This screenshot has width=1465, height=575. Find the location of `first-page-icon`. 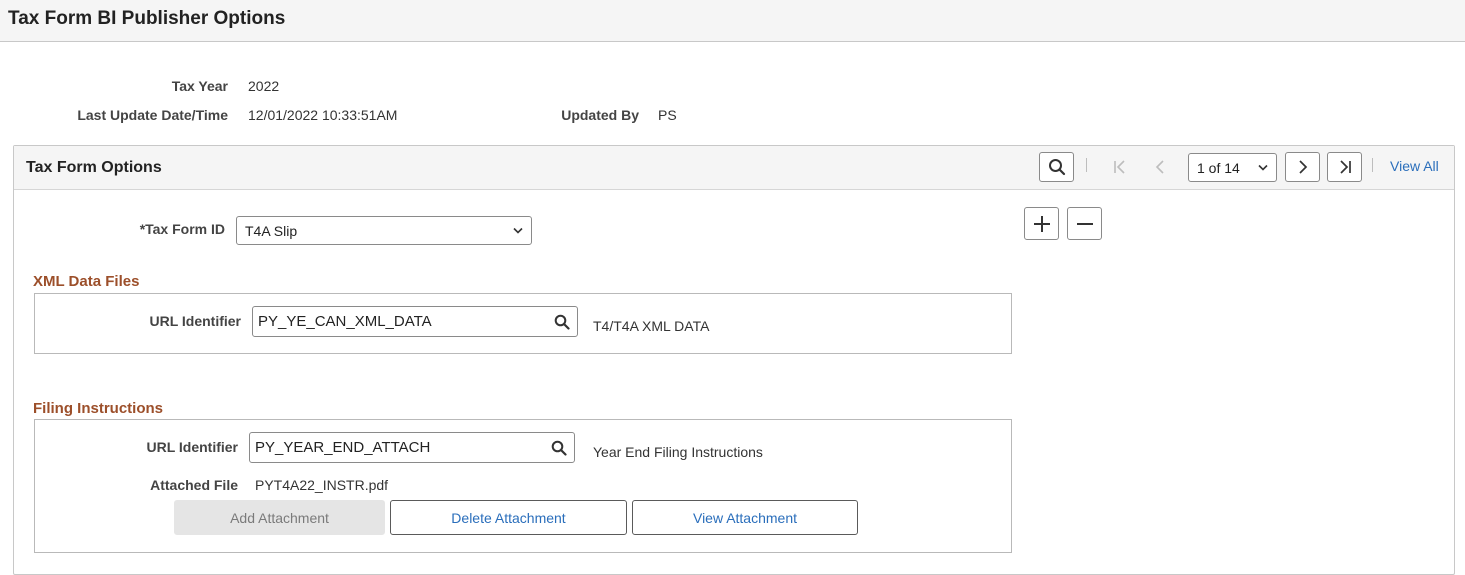

first-page-icon is located at coordinates (1119, 167).